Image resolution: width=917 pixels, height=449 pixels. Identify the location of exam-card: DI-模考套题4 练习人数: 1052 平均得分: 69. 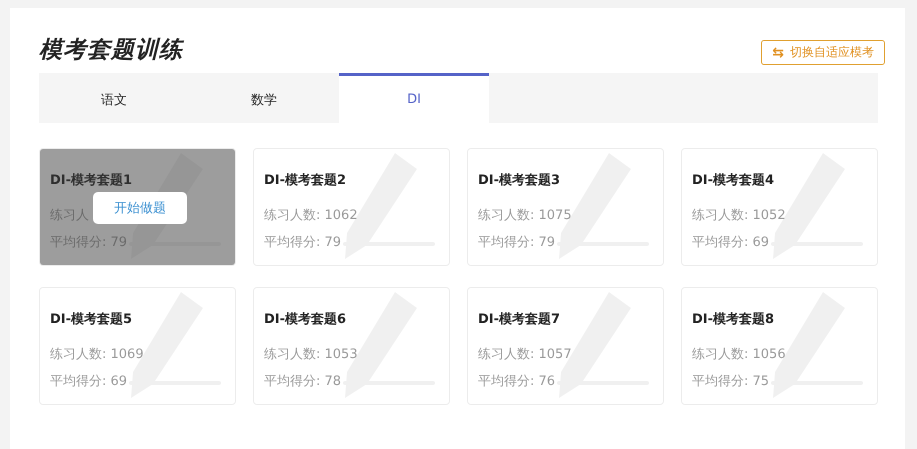
(779, 207).